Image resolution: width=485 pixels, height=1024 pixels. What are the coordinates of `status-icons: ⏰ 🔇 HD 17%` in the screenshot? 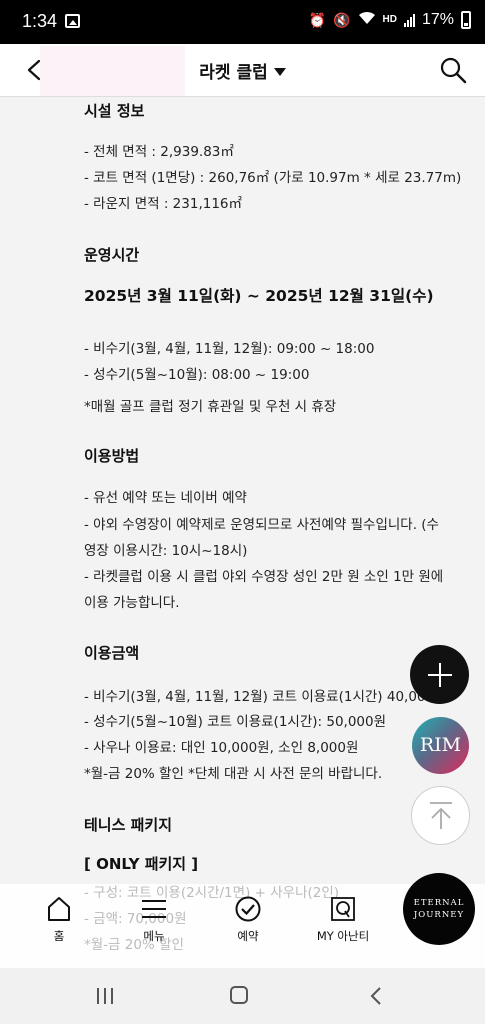 It's located at (390, 20).